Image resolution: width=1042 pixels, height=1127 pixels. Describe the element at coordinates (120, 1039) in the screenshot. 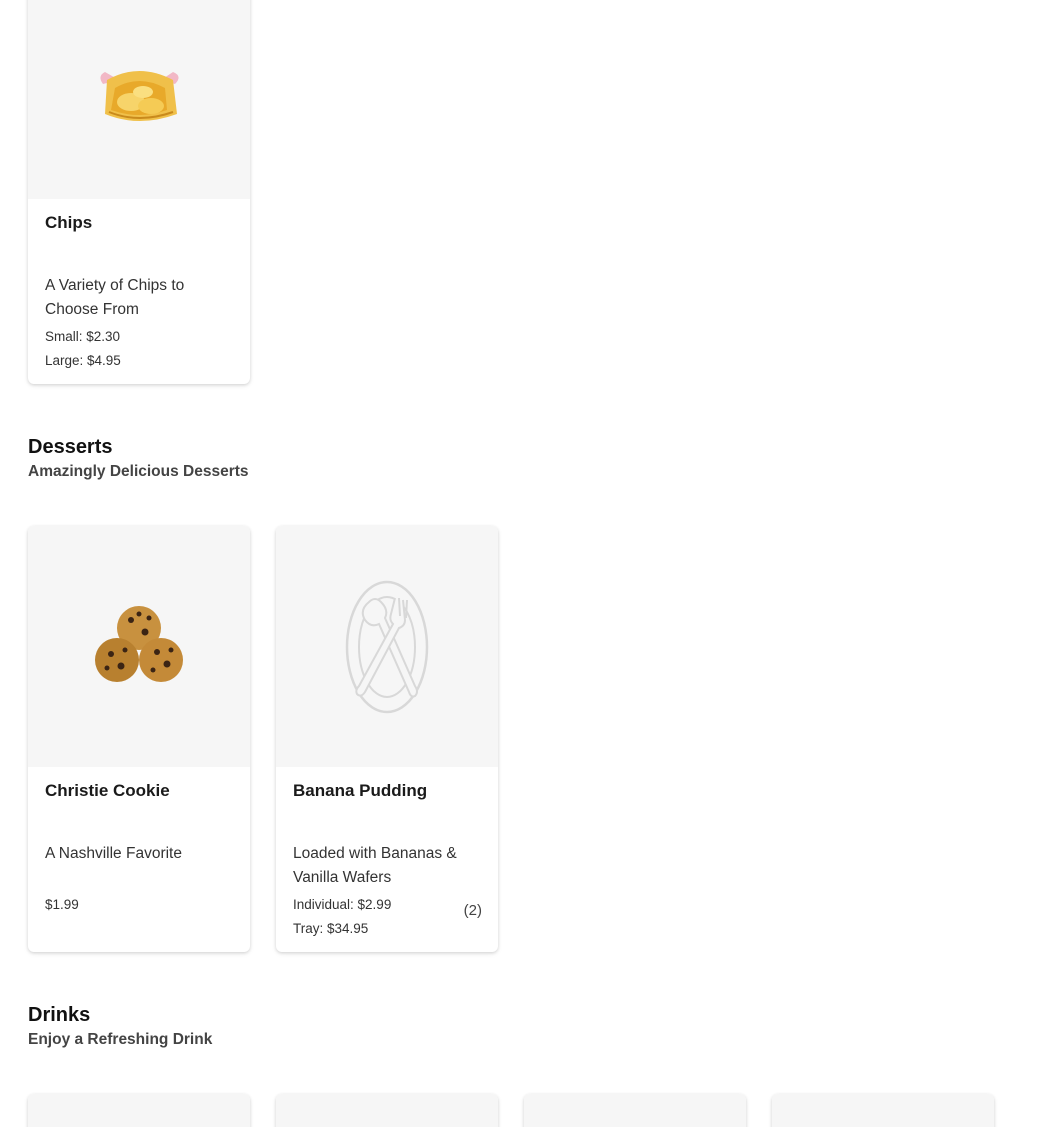

I see `section-subtitle-drinks: Enjoy a Refreshing Drink` at that location.